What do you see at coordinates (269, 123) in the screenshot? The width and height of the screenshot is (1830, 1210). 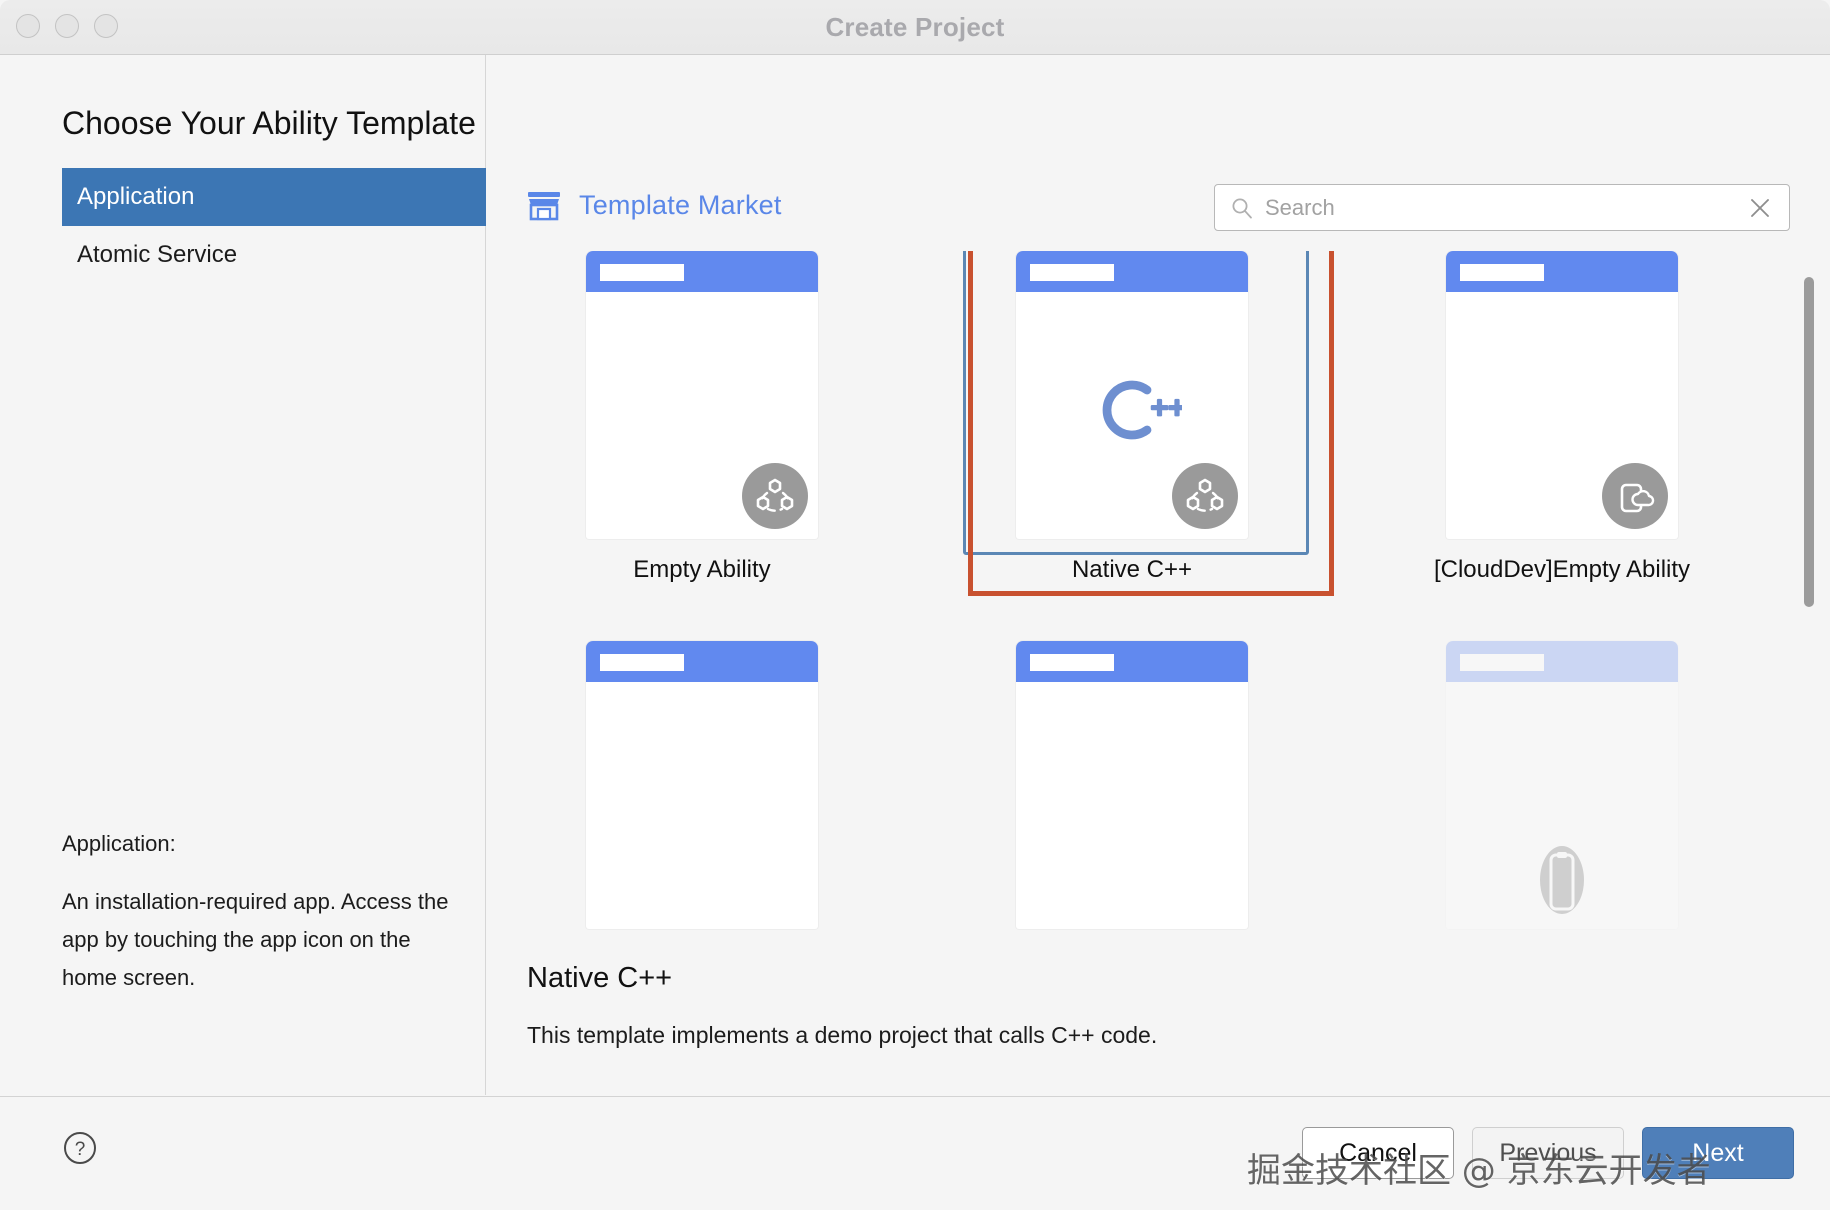 I see `page-title: Choose Your Ability Template` at bounding box center [269, 123].